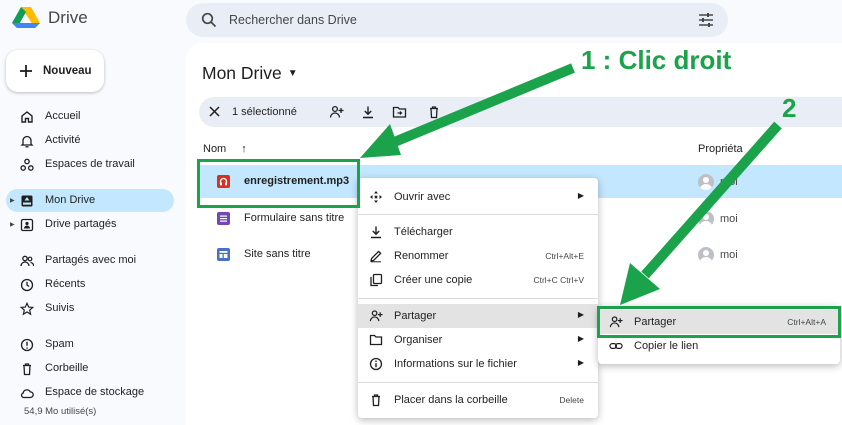 This screenshot has height=425, width=842. I want to click on annotation-step2: 2, so click(789, 108).